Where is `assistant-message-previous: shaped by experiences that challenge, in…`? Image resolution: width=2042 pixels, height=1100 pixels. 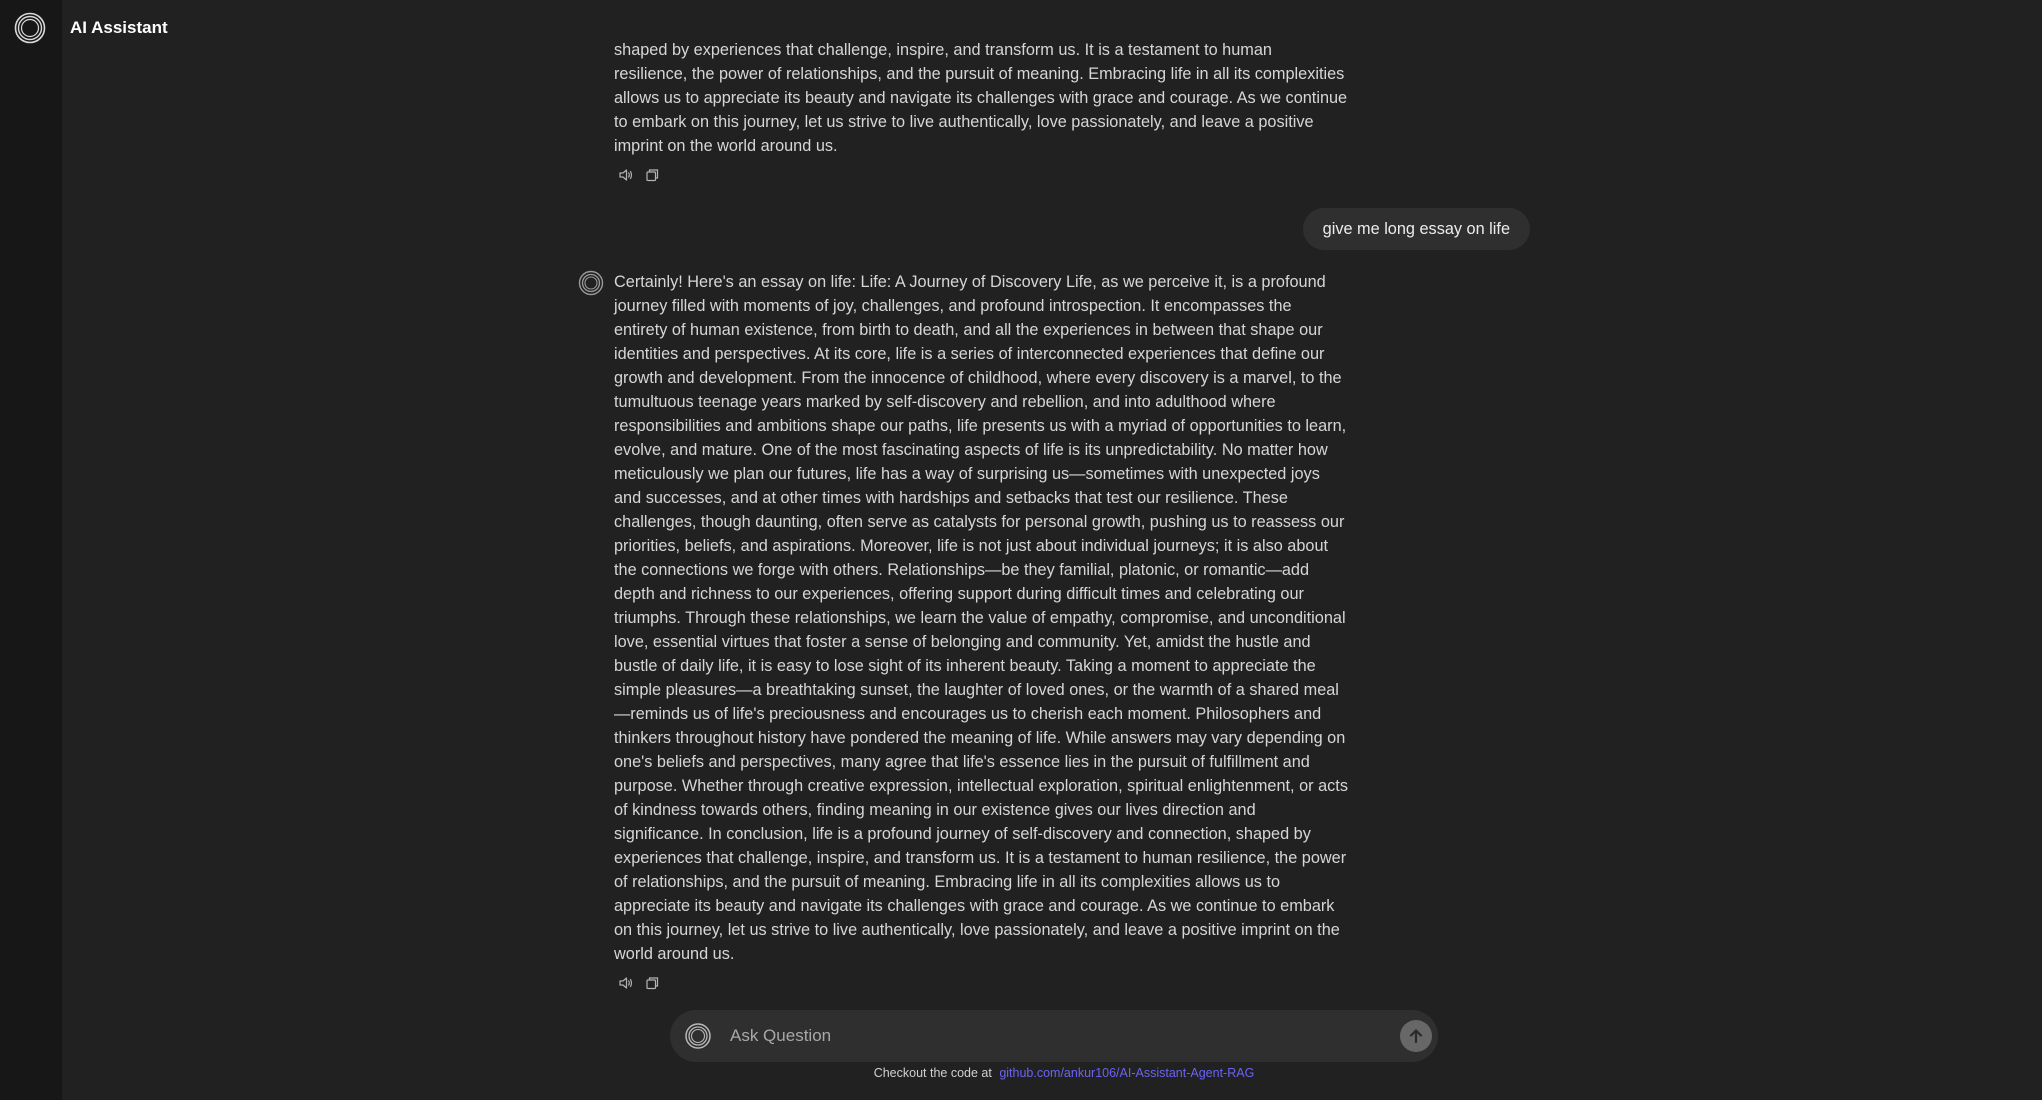
assistant-message-previous: shaped by experiences that challenge, in… is located at coordinates (963, 111).